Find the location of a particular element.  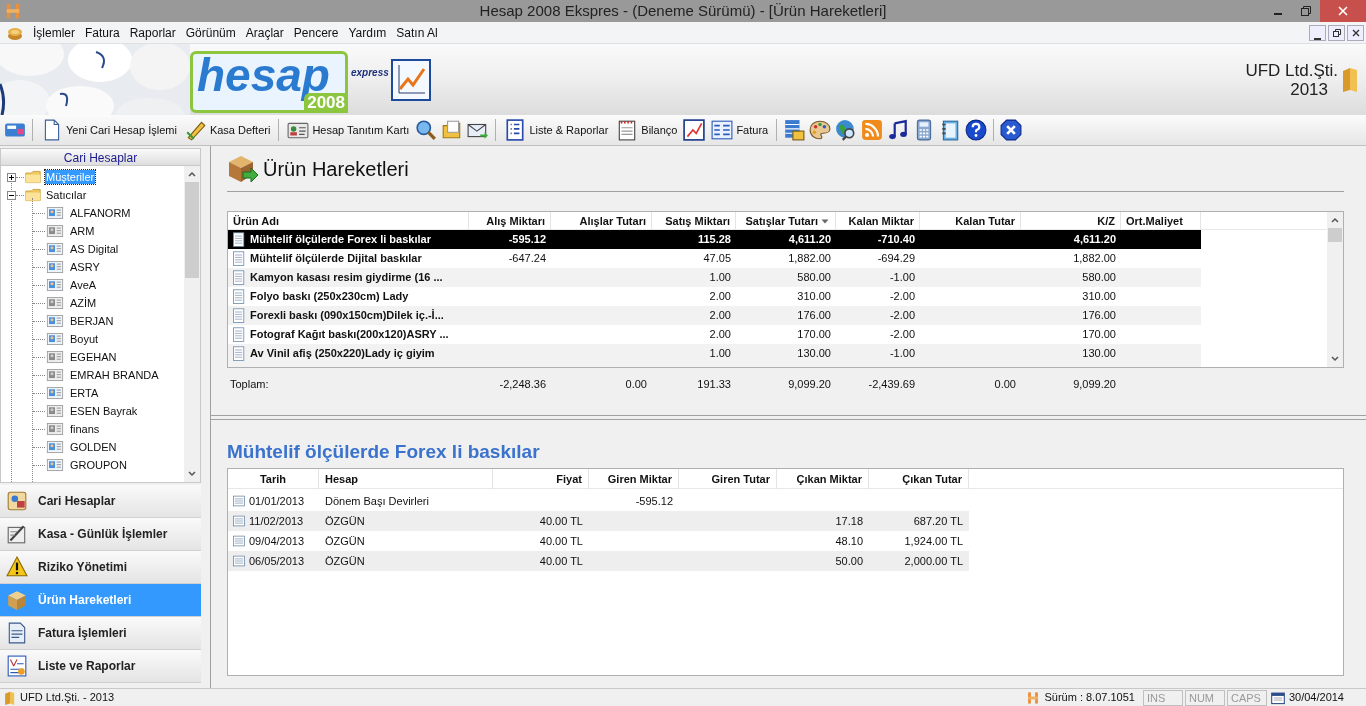

chart-icon is located at coordinates (694, 130).